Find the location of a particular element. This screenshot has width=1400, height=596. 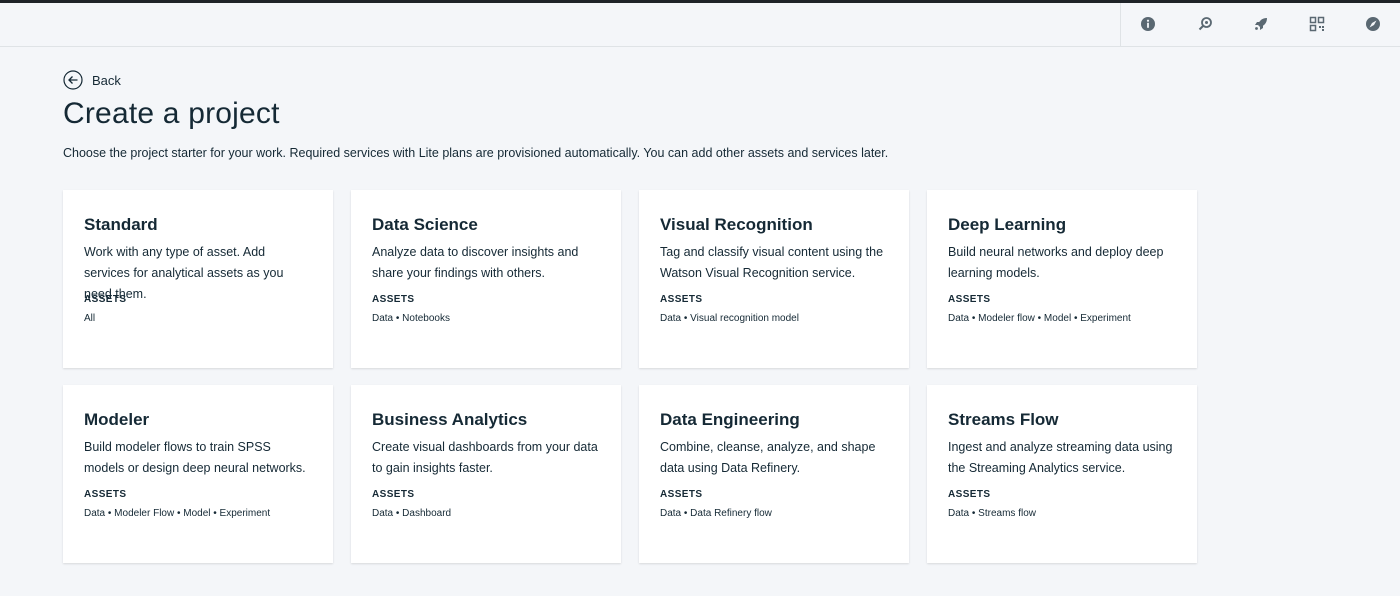

card-assets: Data • Streams flow is located at coordinates (992, 513).